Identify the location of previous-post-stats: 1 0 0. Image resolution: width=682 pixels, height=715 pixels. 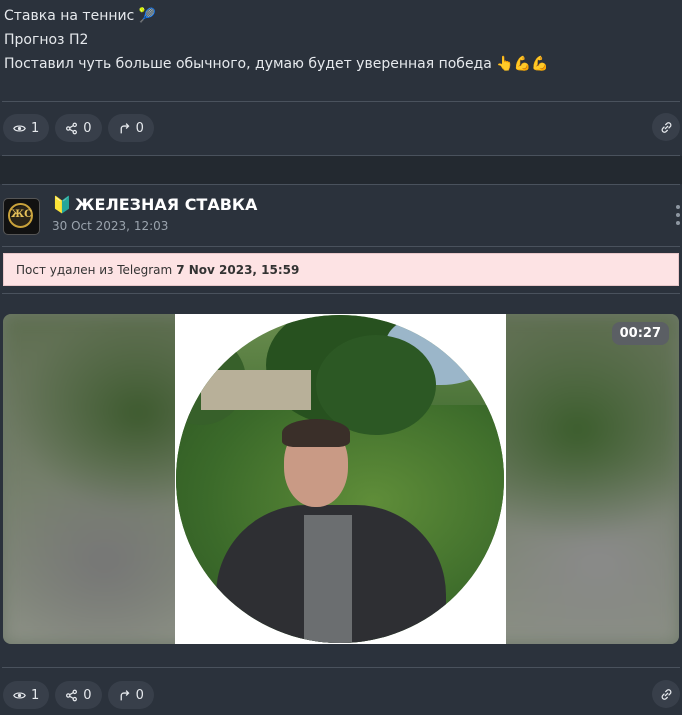
(78, 128).